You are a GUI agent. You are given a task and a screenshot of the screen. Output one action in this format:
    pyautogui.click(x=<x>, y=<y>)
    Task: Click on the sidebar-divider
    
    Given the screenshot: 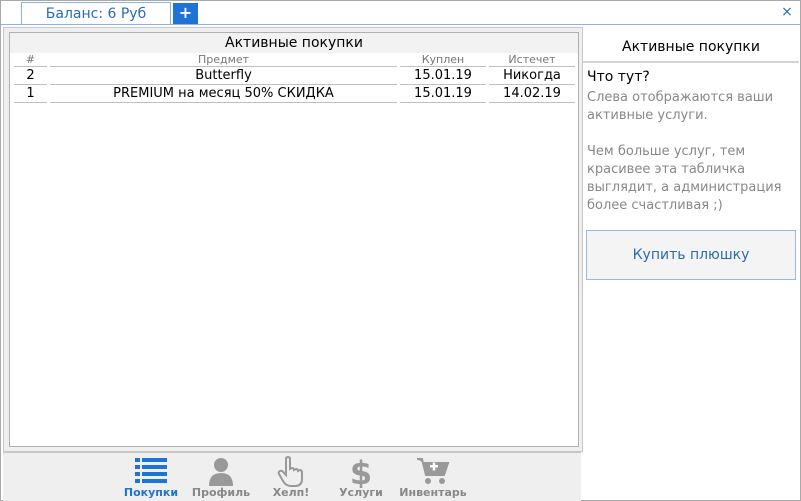 What is the action you would take?
    pyautogui.click(x=691, y=62)
    